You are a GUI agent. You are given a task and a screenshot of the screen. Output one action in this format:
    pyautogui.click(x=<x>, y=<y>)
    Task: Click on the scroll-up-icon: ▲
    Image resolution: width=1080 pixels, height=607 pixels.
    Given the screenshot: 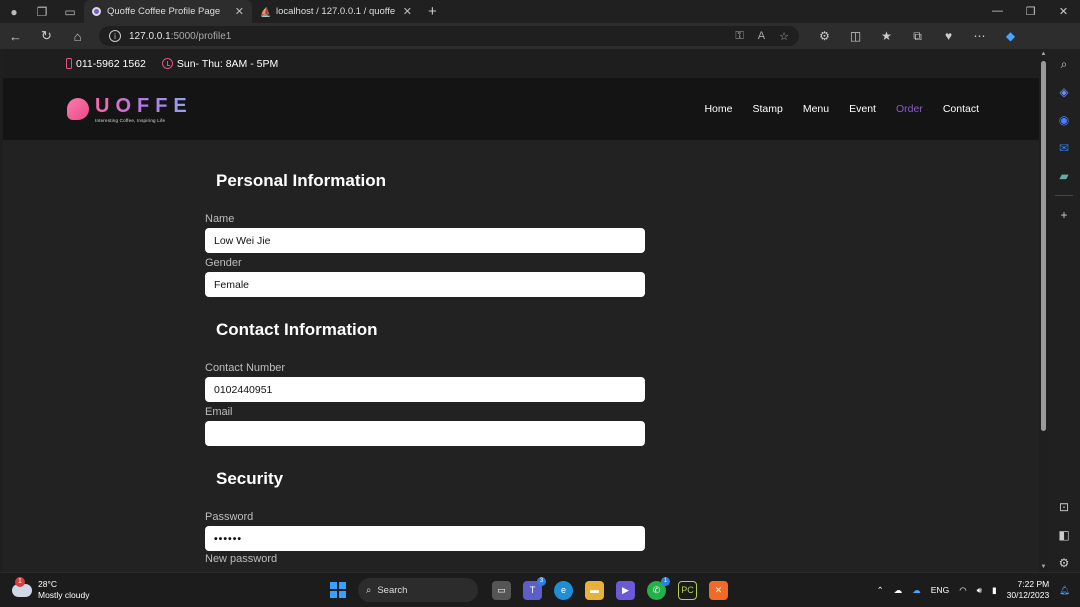 What is the action you would take?
    pyautogui.click(x=1043, y=54)
    